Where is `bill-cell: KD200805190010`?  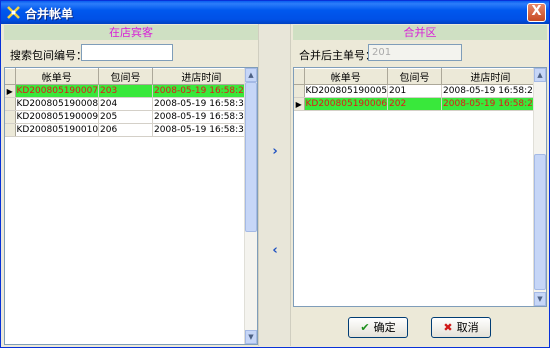 bill-cell: KD200805190010 is located at coordinates (57, 130).